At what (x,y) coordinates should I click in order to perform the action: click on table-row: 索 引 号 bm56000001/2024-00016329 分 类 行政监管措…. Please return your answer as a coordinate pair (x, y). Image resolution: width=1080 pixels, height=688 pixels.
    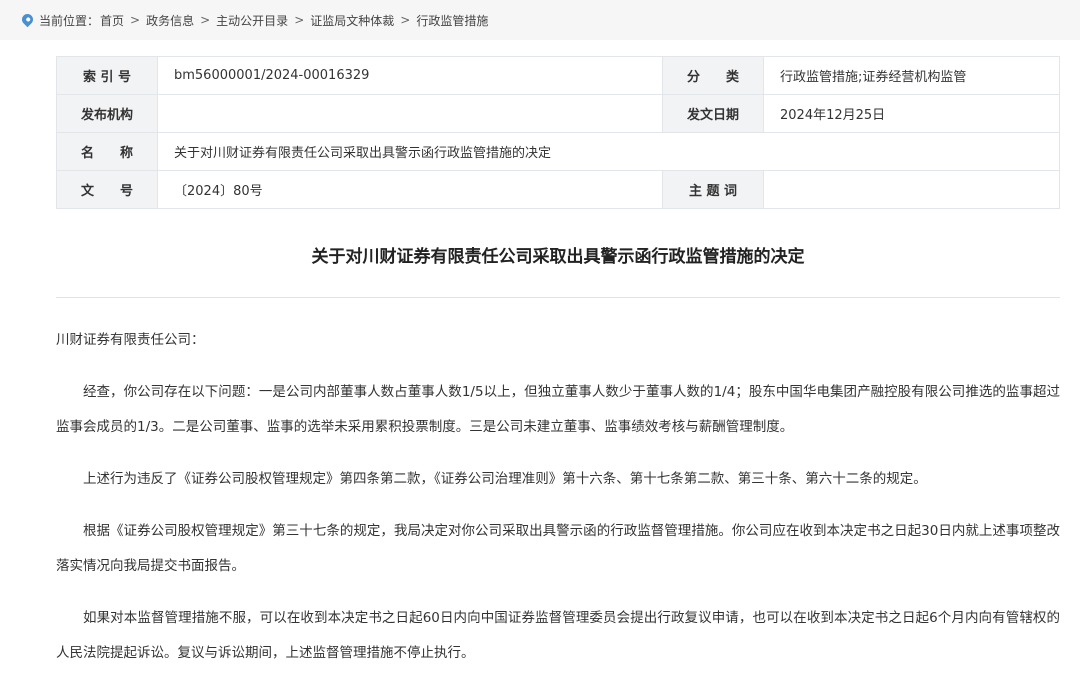
    Looking at the image, I should click on (558, 75).